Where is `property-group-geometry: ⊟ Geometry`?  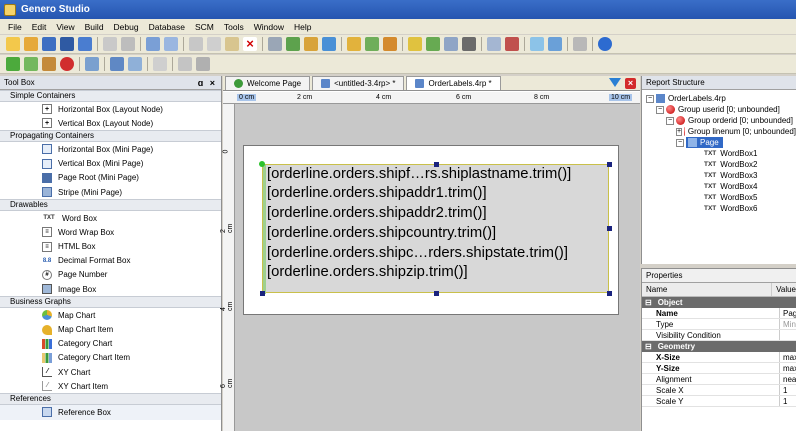 property-group-geometry: ⊟ Geometry is located at coordinates (719, 346).